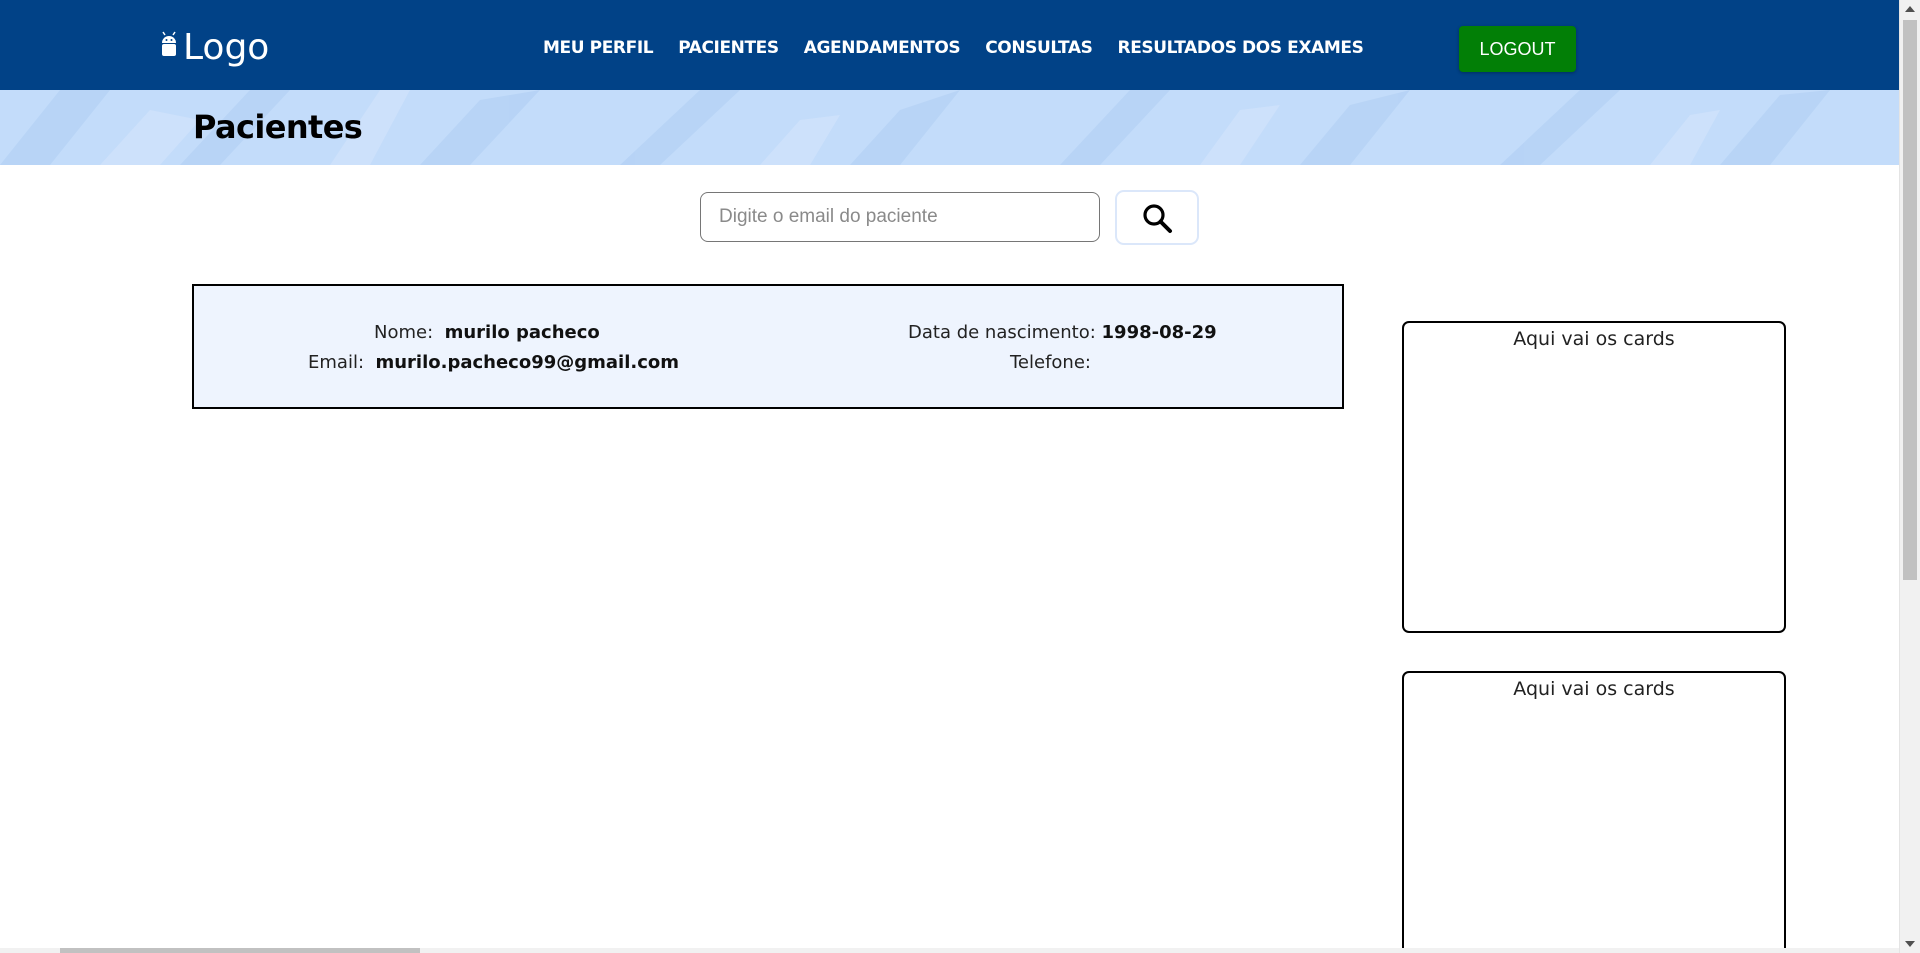 This screenshot has width=1920, height=953. What do you see at coordinates (728, 48) in the screenshot?
I see `nav-link-pacientes: PACIENTES` at bounding box center [728, 48].